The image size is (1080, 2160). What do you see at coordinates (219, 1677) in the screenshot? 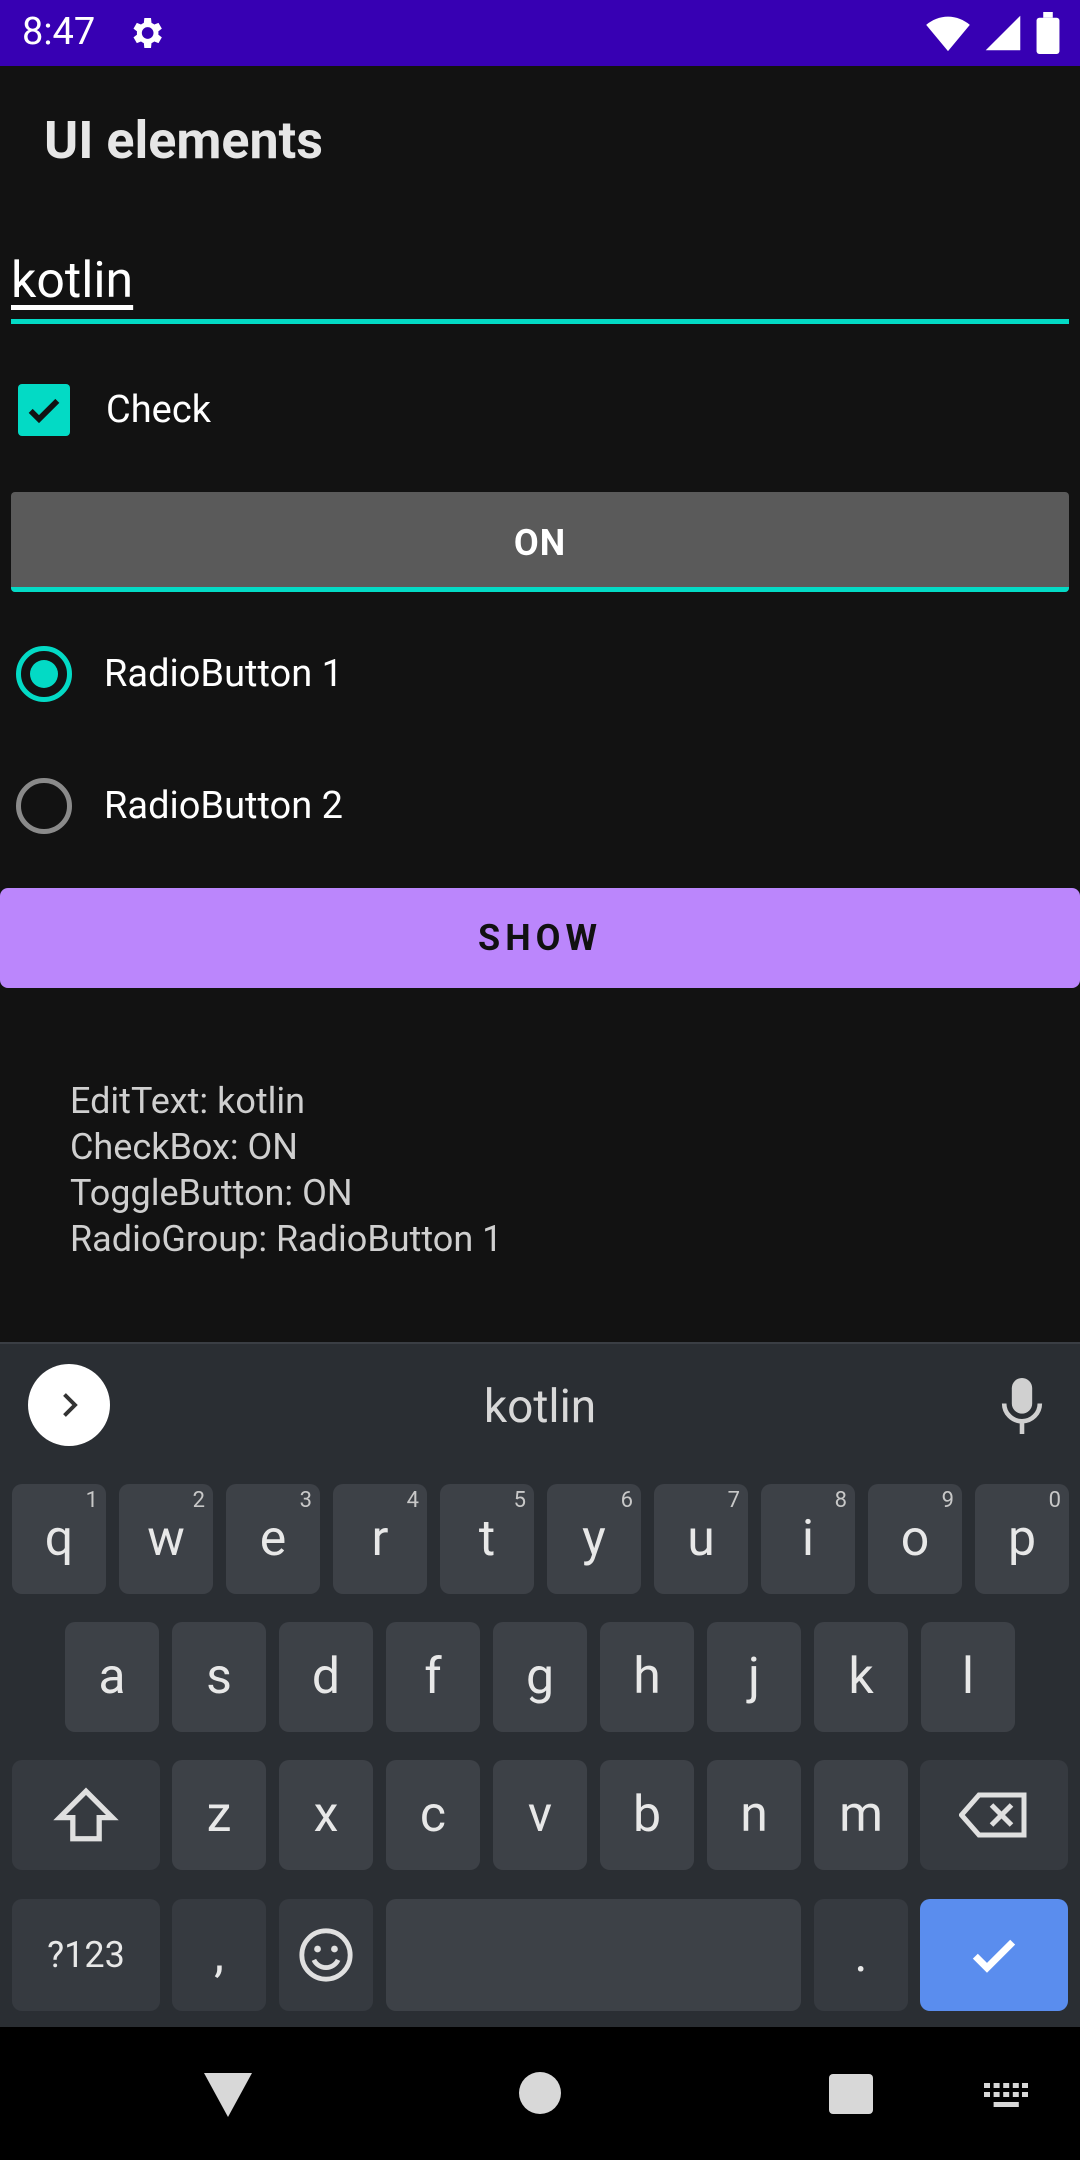
I see `key-s: s` at bounding box center [219, 1677].